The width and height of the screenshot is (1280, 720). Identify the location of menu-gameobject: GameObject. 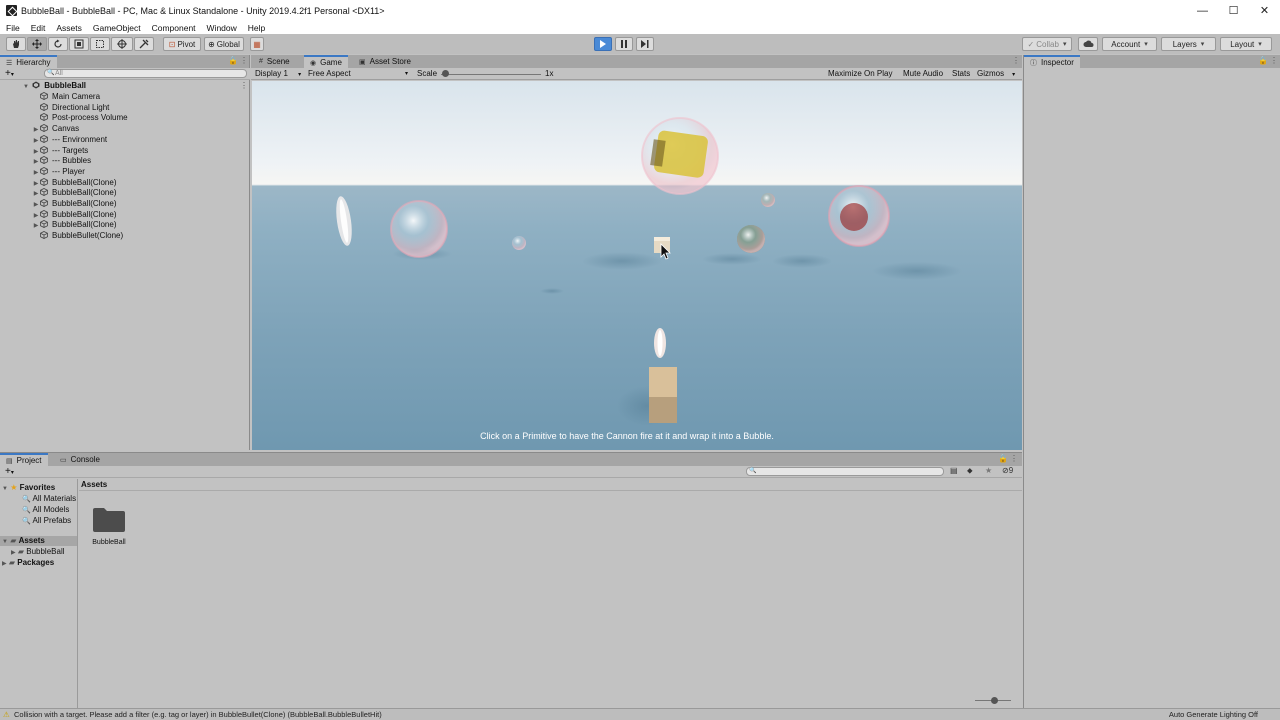
(116, 28).